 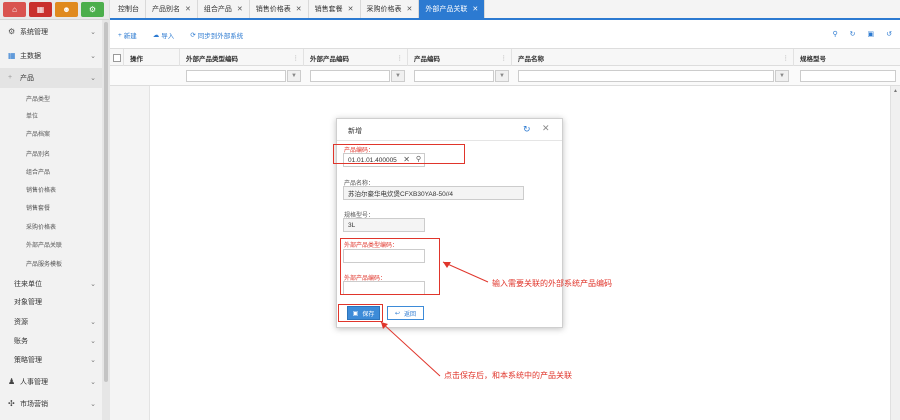 What do you see at coordinates (433, 193) in the screenshot?
I see `product-name-field: 苏泊尔豪华电炊煲CFXB30YA8-50//4` at bounding box center [433, 193].